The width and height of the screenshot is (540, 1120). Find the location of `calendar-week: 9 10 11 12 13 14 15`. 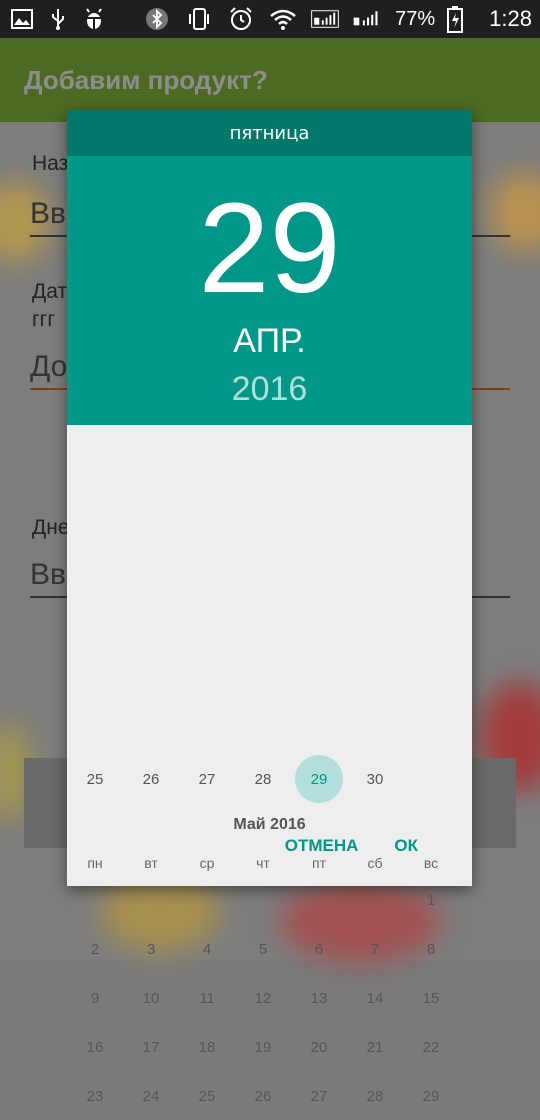

calendar-week: 9 10 11 12 13 14 15 is located at coordinates (269, 998).